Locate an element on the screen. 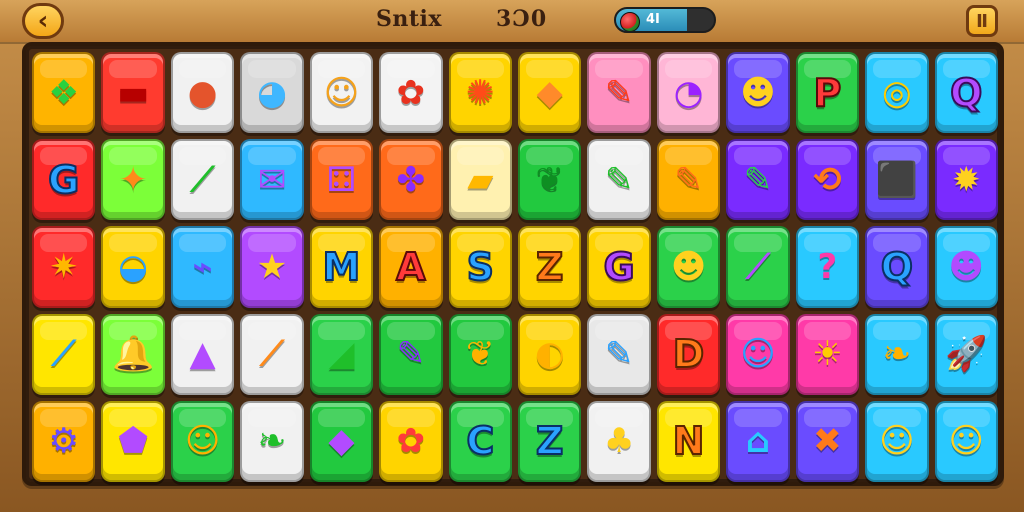  tile: ● is located at coordinates (202, 93).